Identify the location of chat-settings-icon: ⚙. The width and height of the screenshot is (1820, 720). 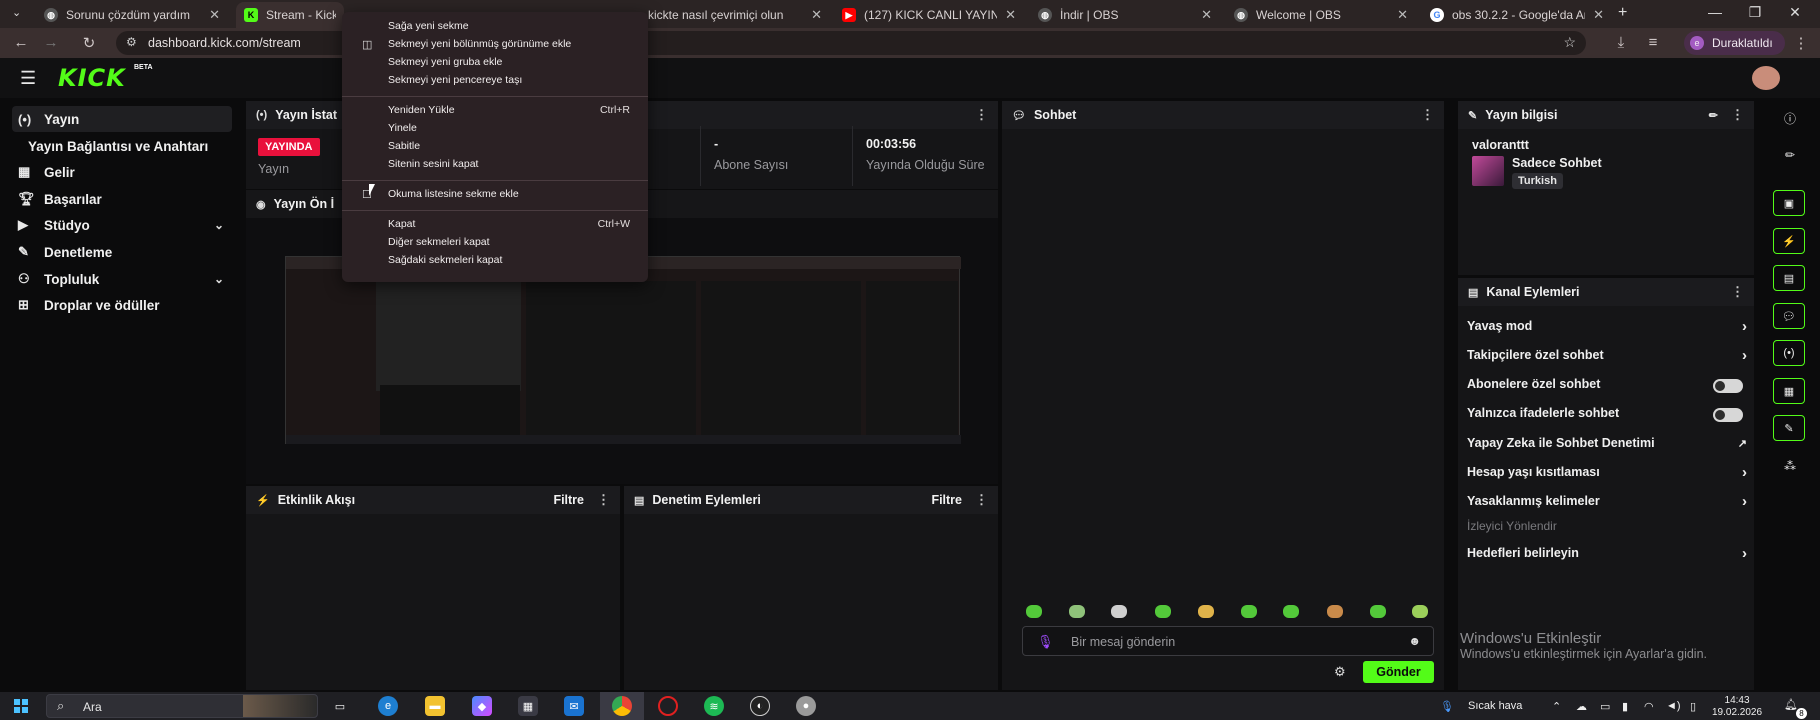
(1340, 672).